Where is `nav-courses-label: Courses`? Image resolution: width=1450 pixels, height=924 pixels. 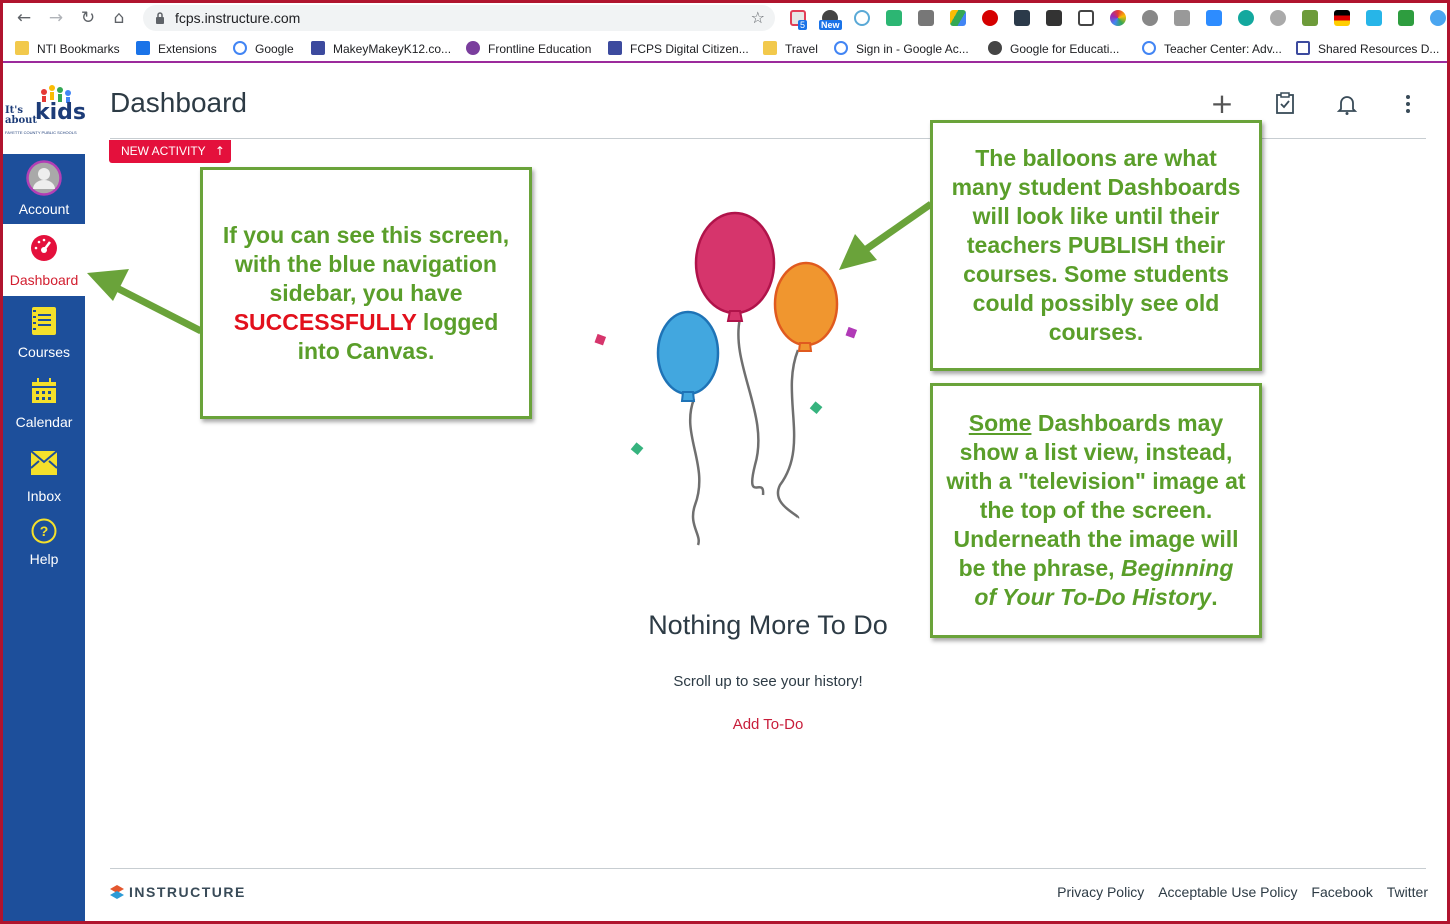
nav-courses-label: Courses is located at coordinates (44, 352).